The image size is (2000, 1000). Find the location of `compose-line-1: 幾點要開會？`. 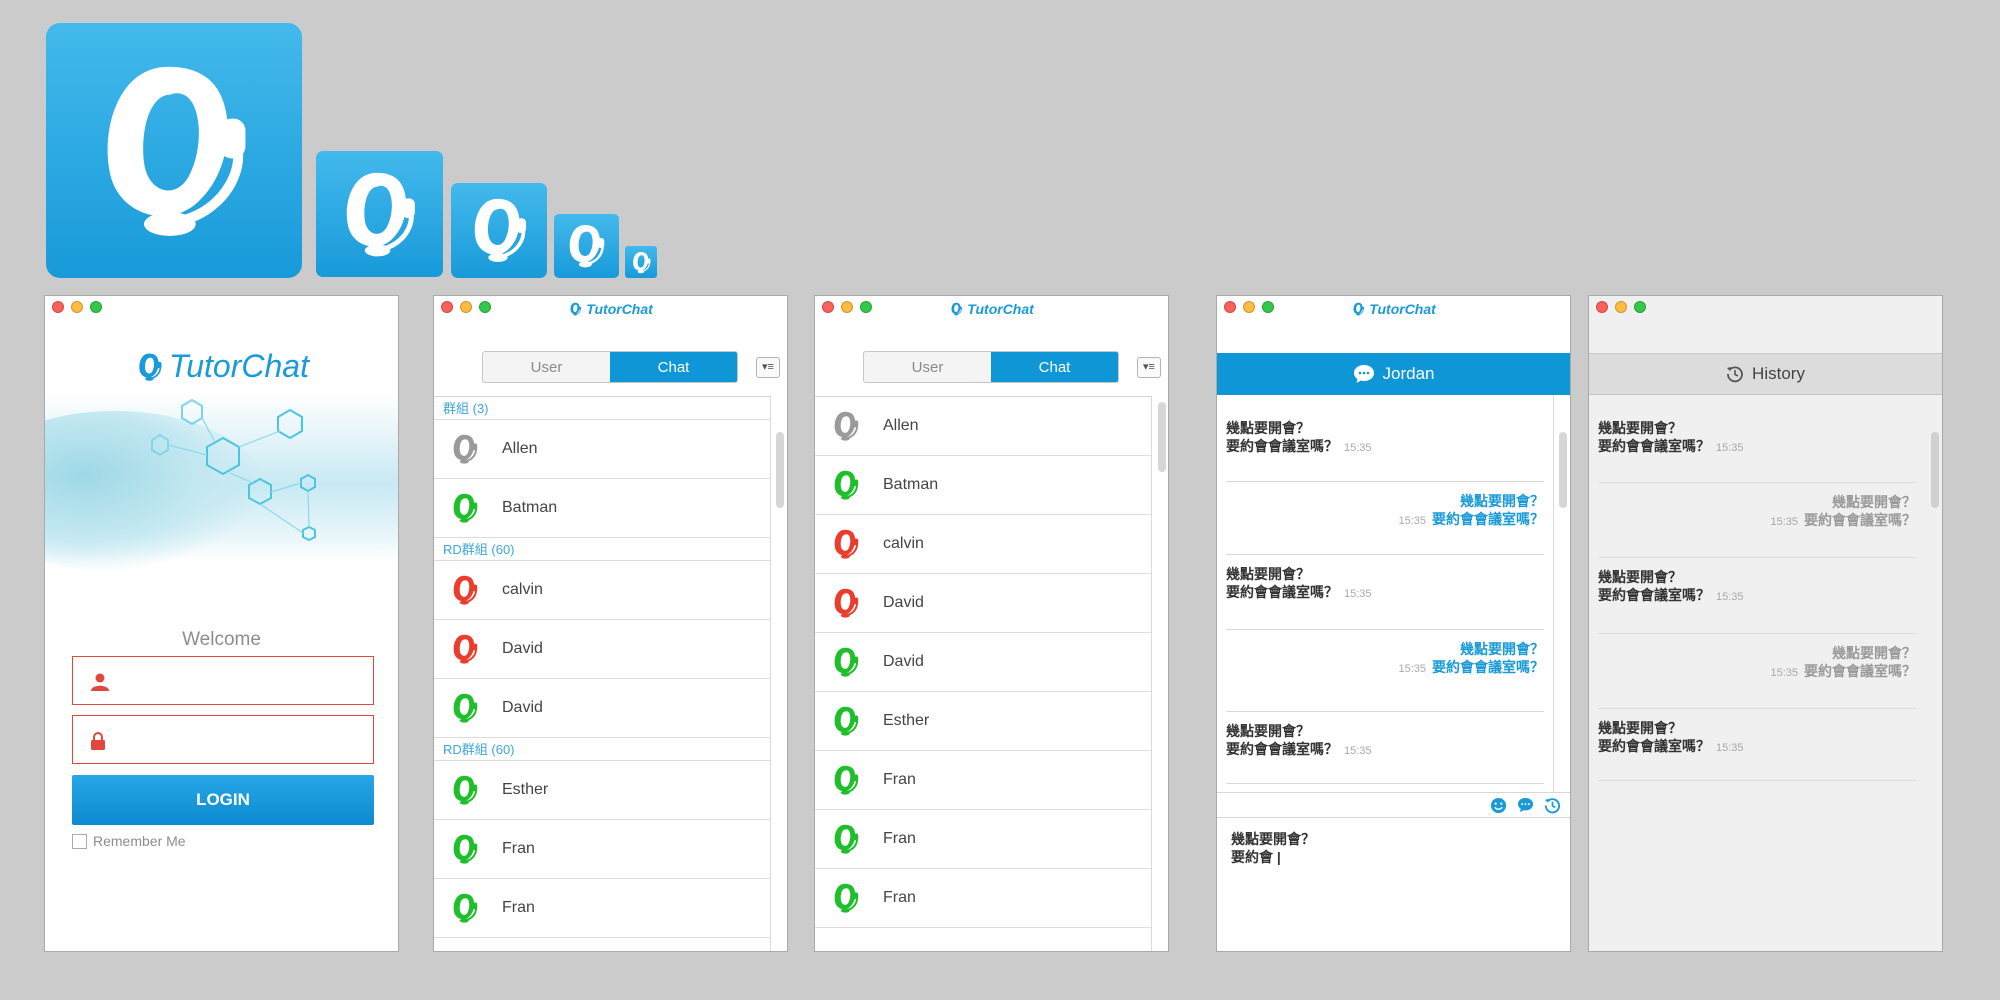

compose-line-1: 幾點要開會？ is located at coordinates (1273, 839).